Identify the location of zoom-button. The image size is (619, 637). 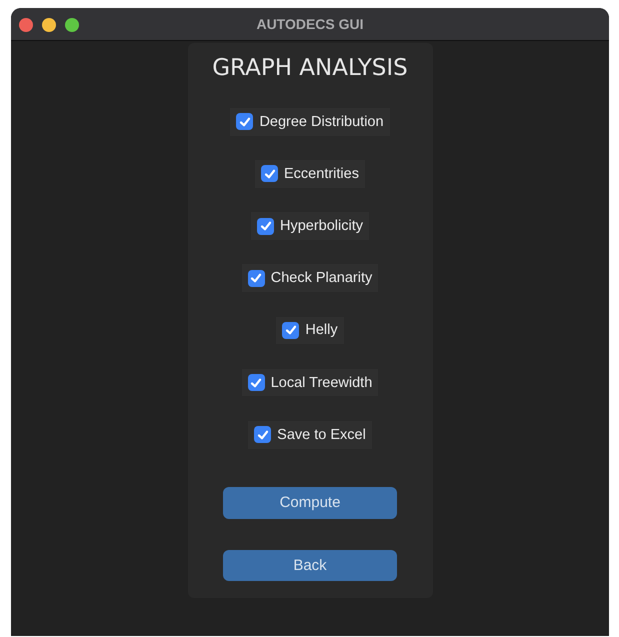
(72, 25).